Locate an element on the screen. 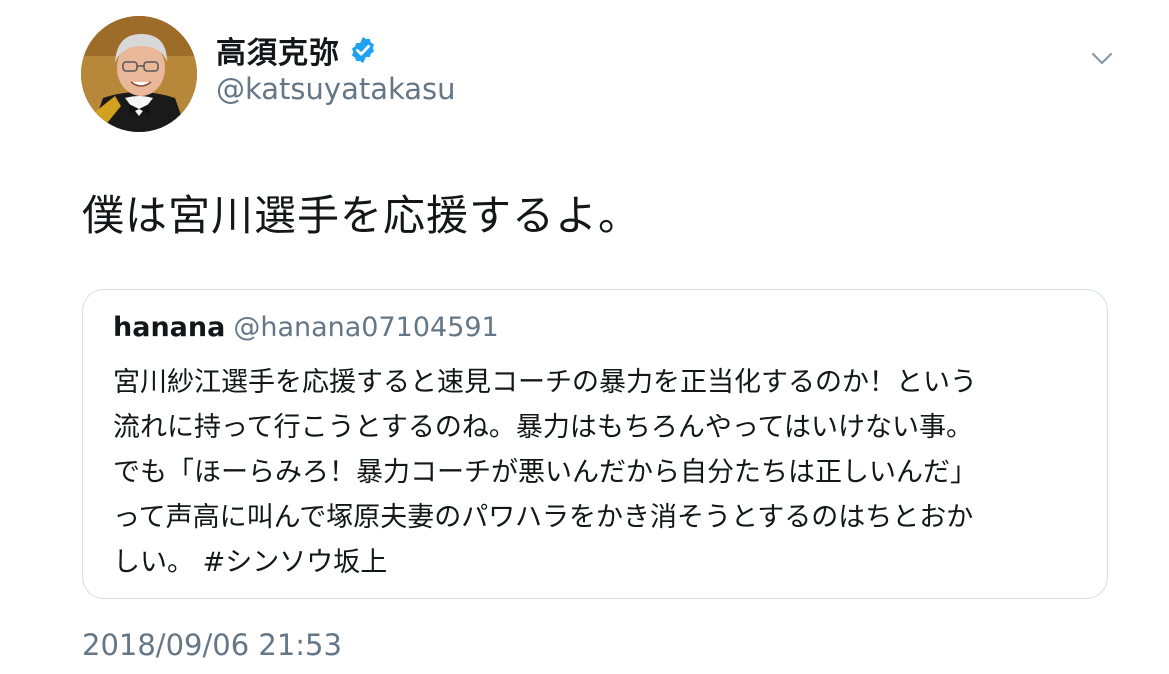 This screenshot has width=1169, height=674. author-display-name: 高須克弥 is located at coordinates (278, 50).